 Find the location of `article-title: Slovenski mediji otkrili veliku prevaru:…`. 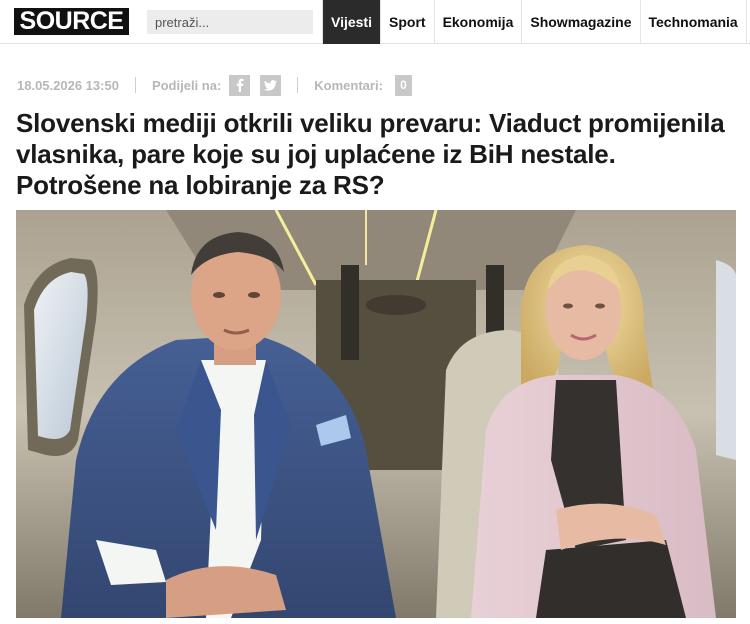

article-title: Slovenski mediji otkrili veliku prevaru:… is located at coordinates (370, 154).